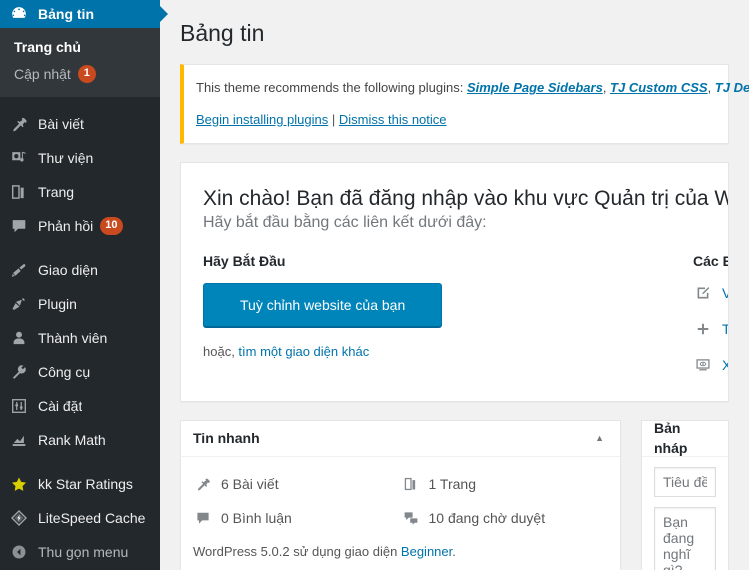 This screenshot has width=749, height=570. What do you see at coordinates (323, 305) in the screenshot?
I see `customize-site-button: Tuỳ chỉnh website của bạn` at bounding box center [323, 305].